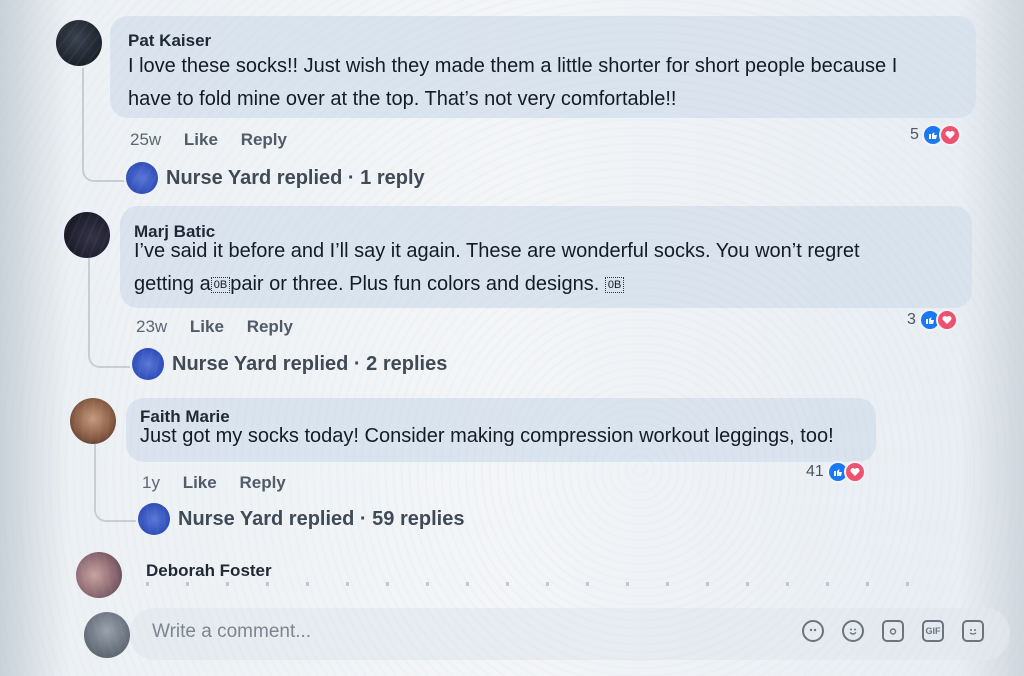 The width and height of the screenshot is (1024, 676). What do you see at coordinates (145, 139) in the screenshot?
I see `comment-timestamp: 25w` at bounding box center [145, 139].